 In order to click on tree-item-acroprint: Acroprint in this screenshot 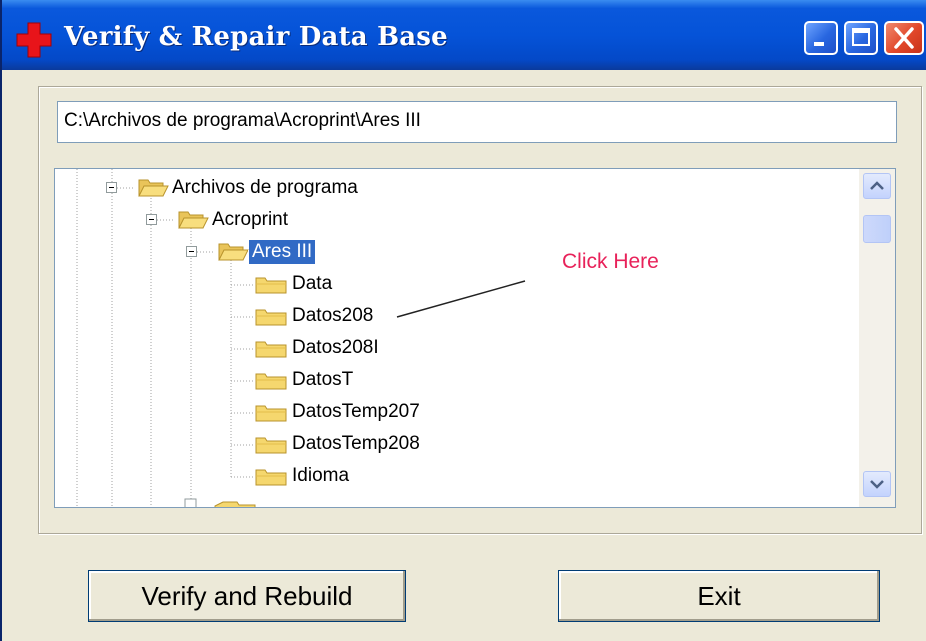, I will do `click(234, 220)`.